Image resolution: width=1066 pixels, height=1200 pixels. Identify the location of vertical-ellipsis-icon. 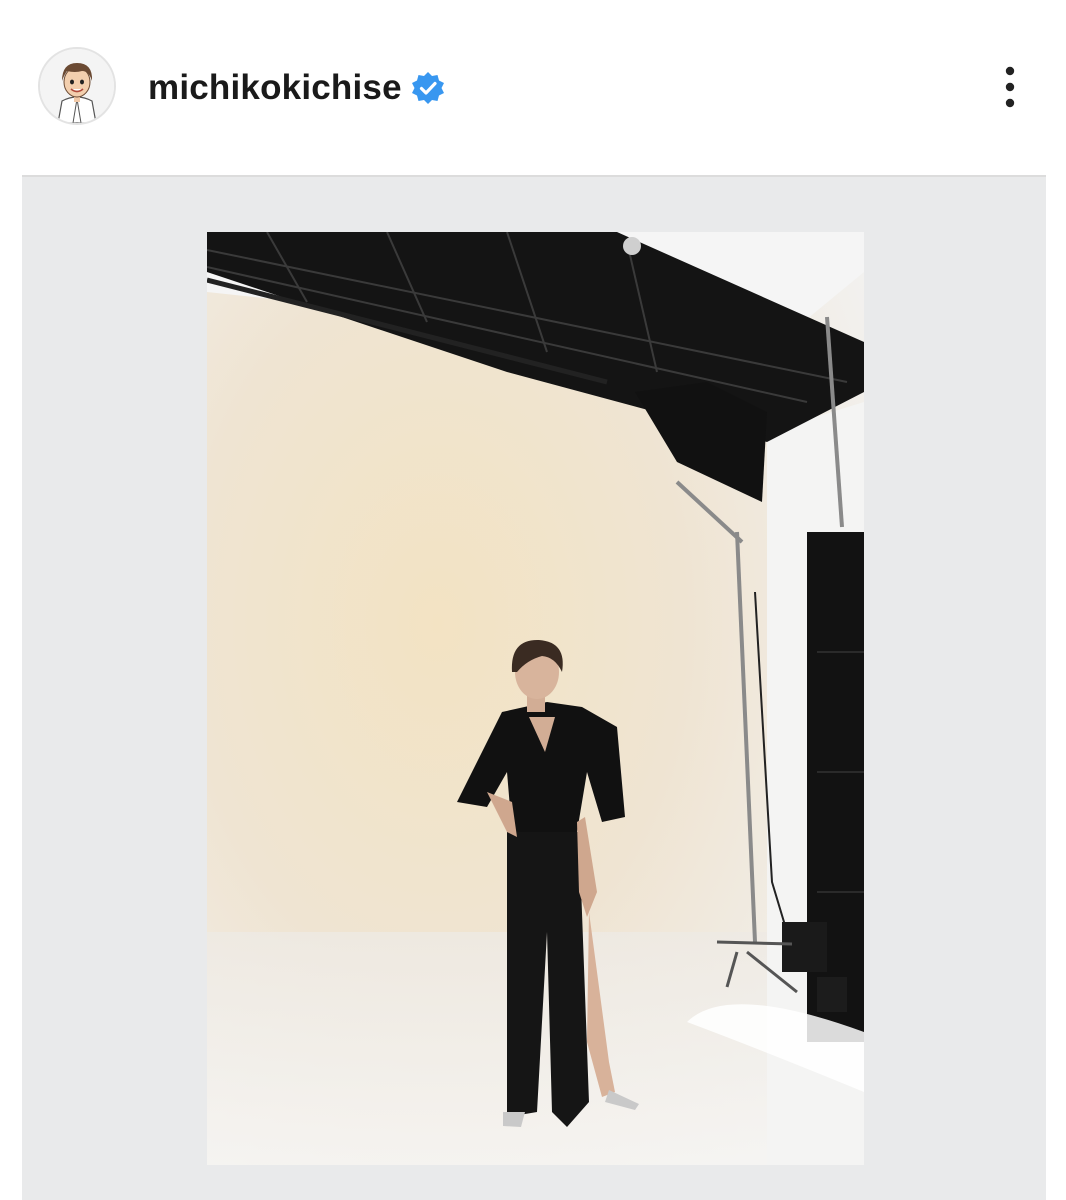
(1010, 87).